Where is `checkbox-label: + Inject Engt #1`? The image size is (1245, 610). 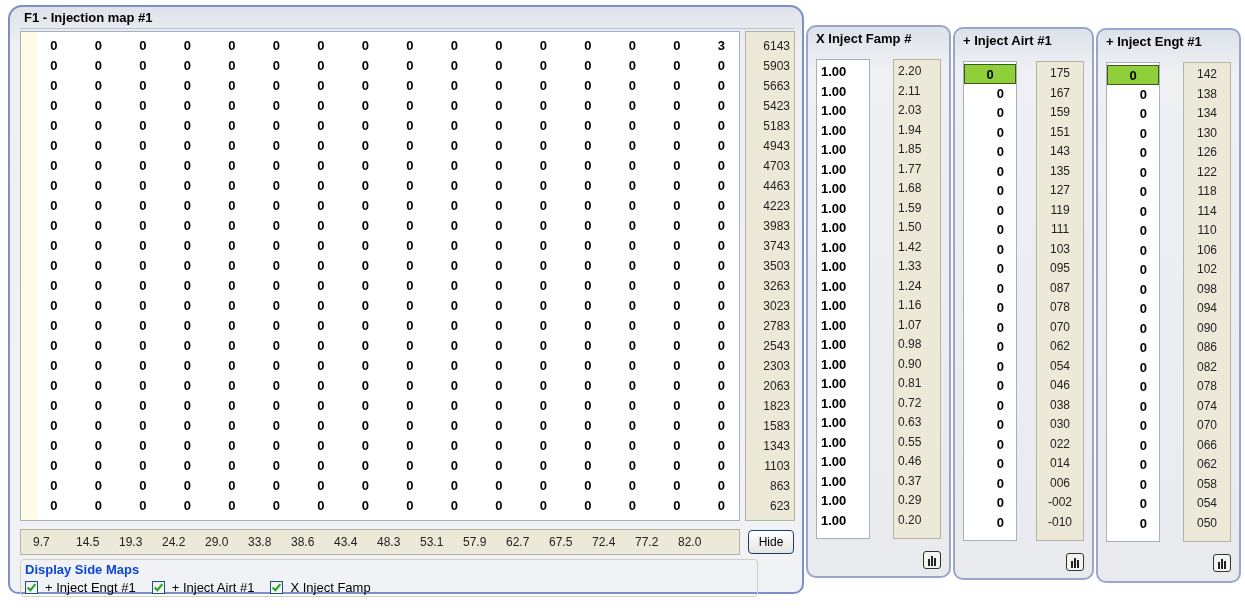 checkbox-label: + Inject Engt #1 is located at coordinates (90, 587).